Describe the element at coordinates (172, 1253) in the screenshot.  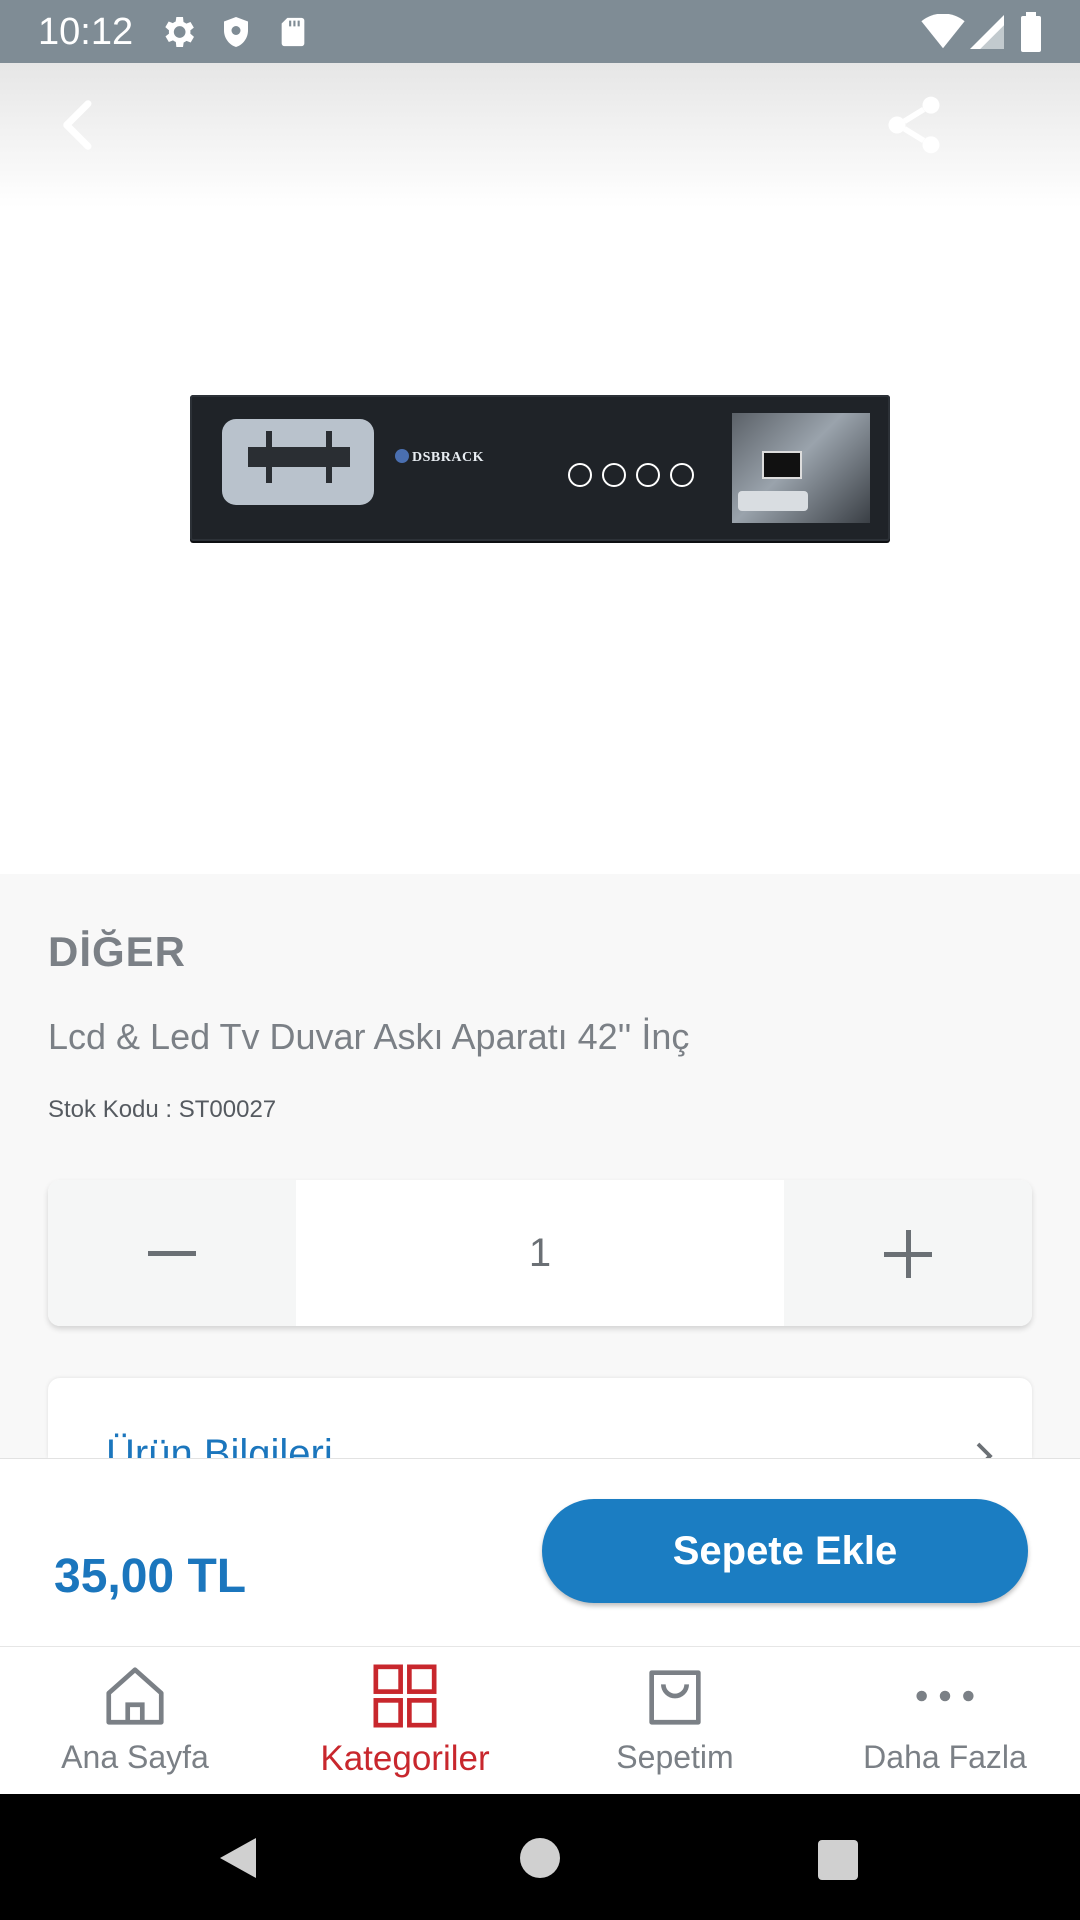
I see `decrease-quantity-button` at that location.